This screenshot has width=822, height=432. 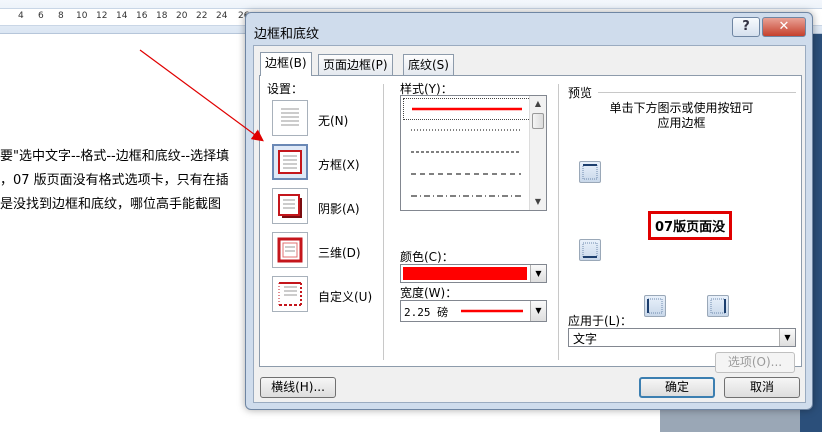 What do you see at coordinates (538, 202) in the screenshot?
I see `scroll-down-icon: ▼` at bounding box center [538, 202].